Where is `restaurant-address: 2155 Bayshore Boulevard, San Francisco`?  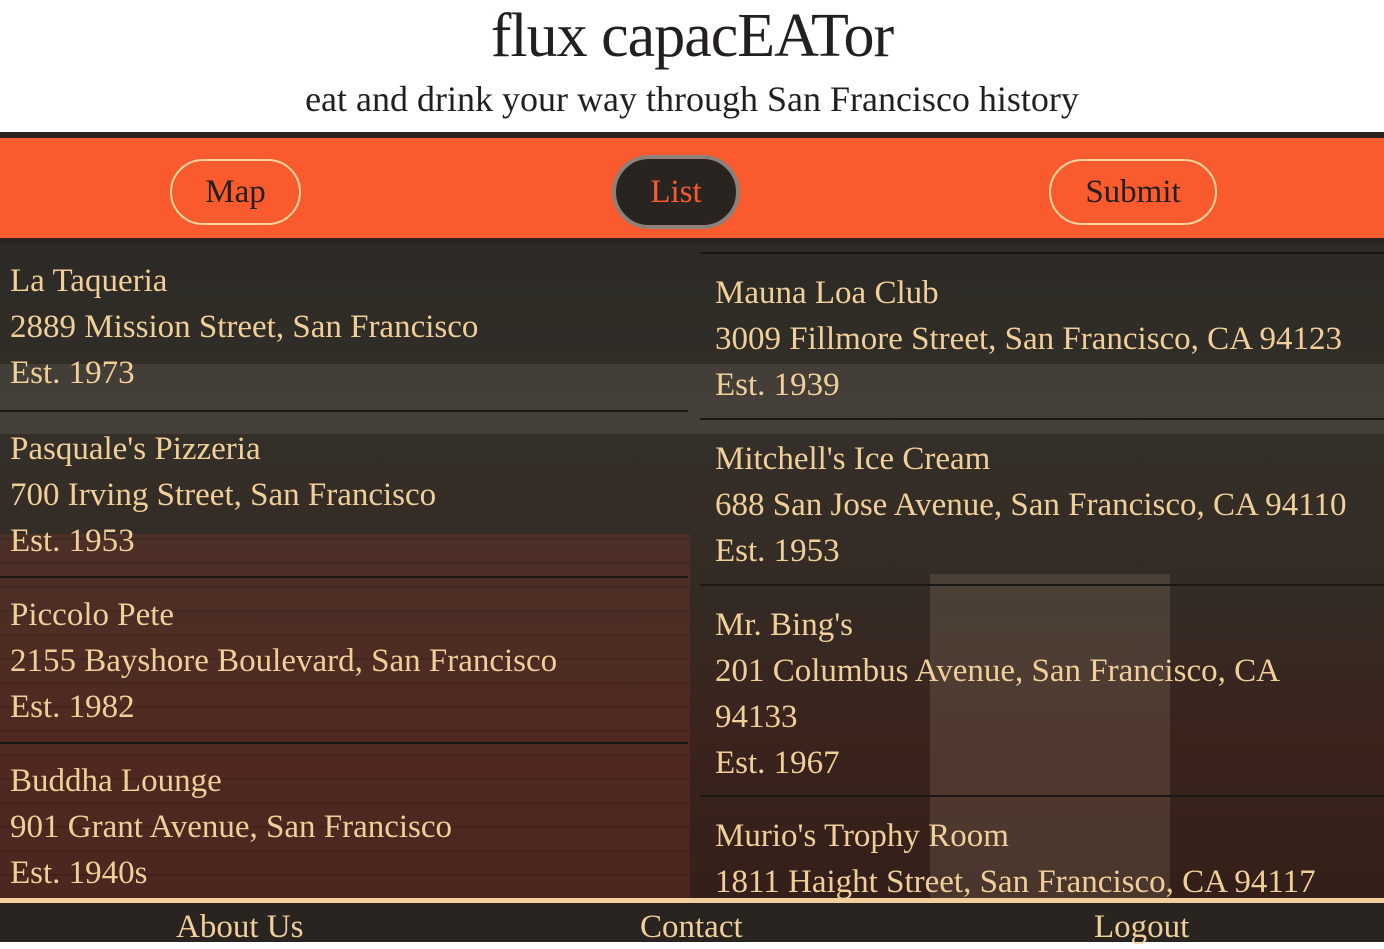
restaurant-address: 2155 Bayshore Boulevard, San Francisco is located at coordinates (284, 661).